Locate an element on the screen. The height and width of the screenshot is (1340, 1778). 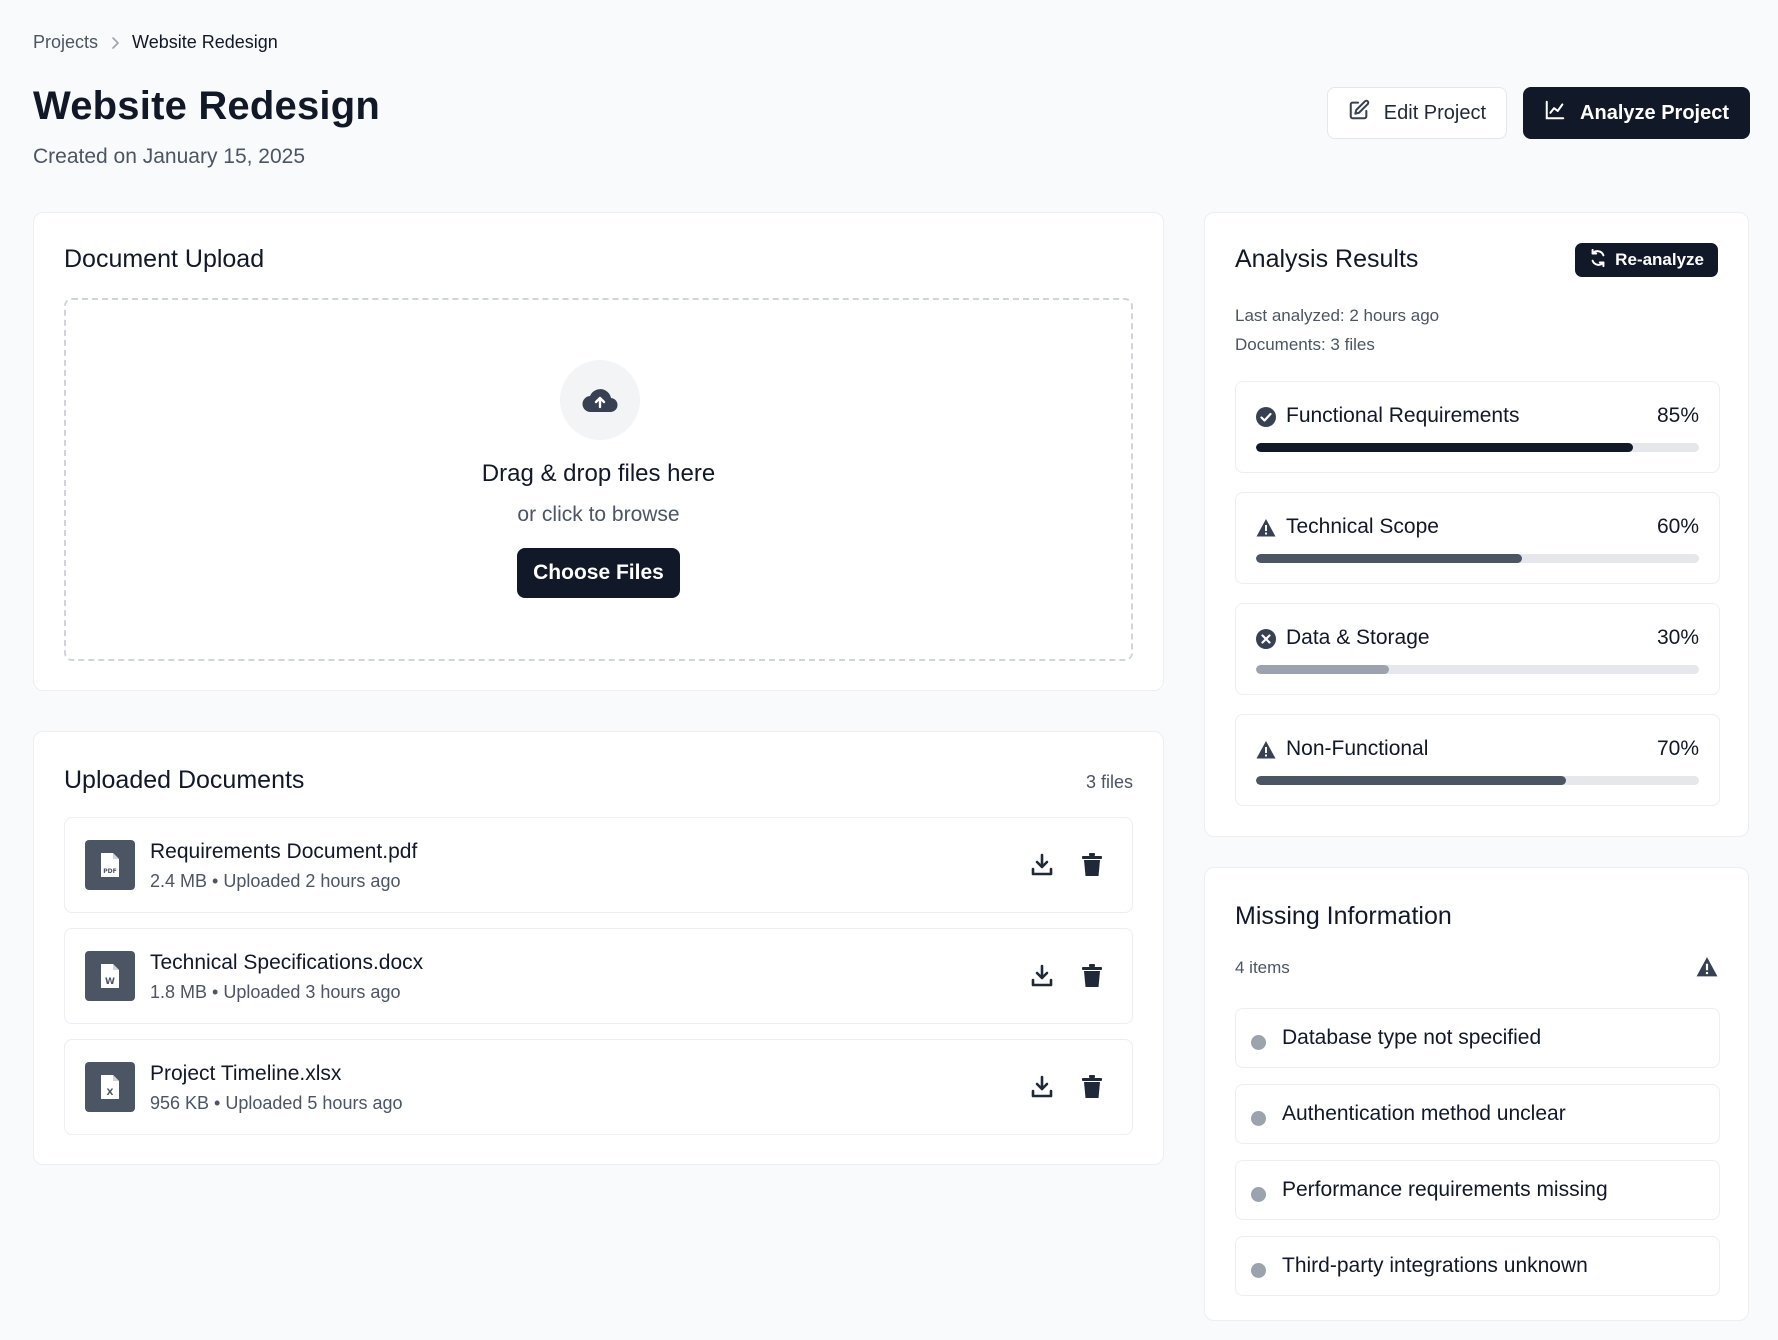
breadcrumb: Projects Website Redesign is located at coordinates (155, 42).